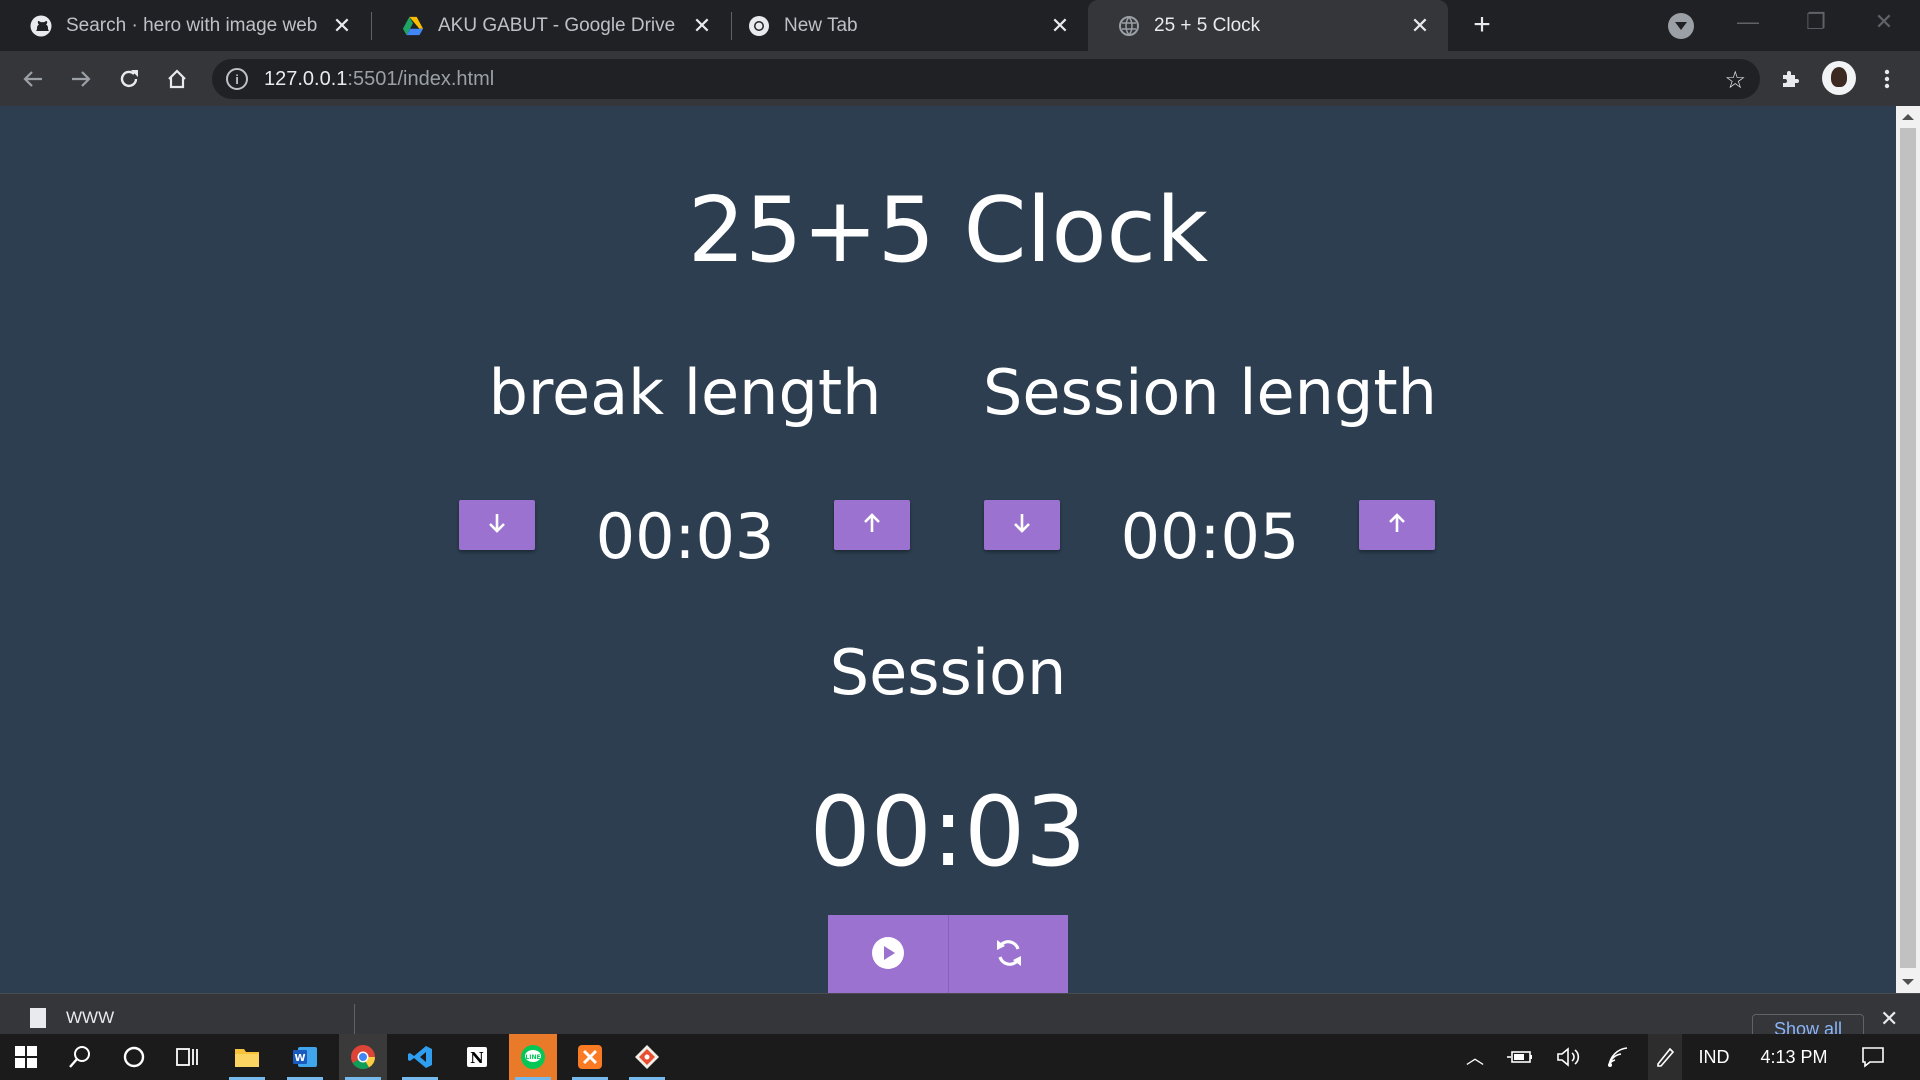 Image resolution: width=1920 pixels, height=1080 pixels. I want to click on xampp-icon, so click(590, 1057).